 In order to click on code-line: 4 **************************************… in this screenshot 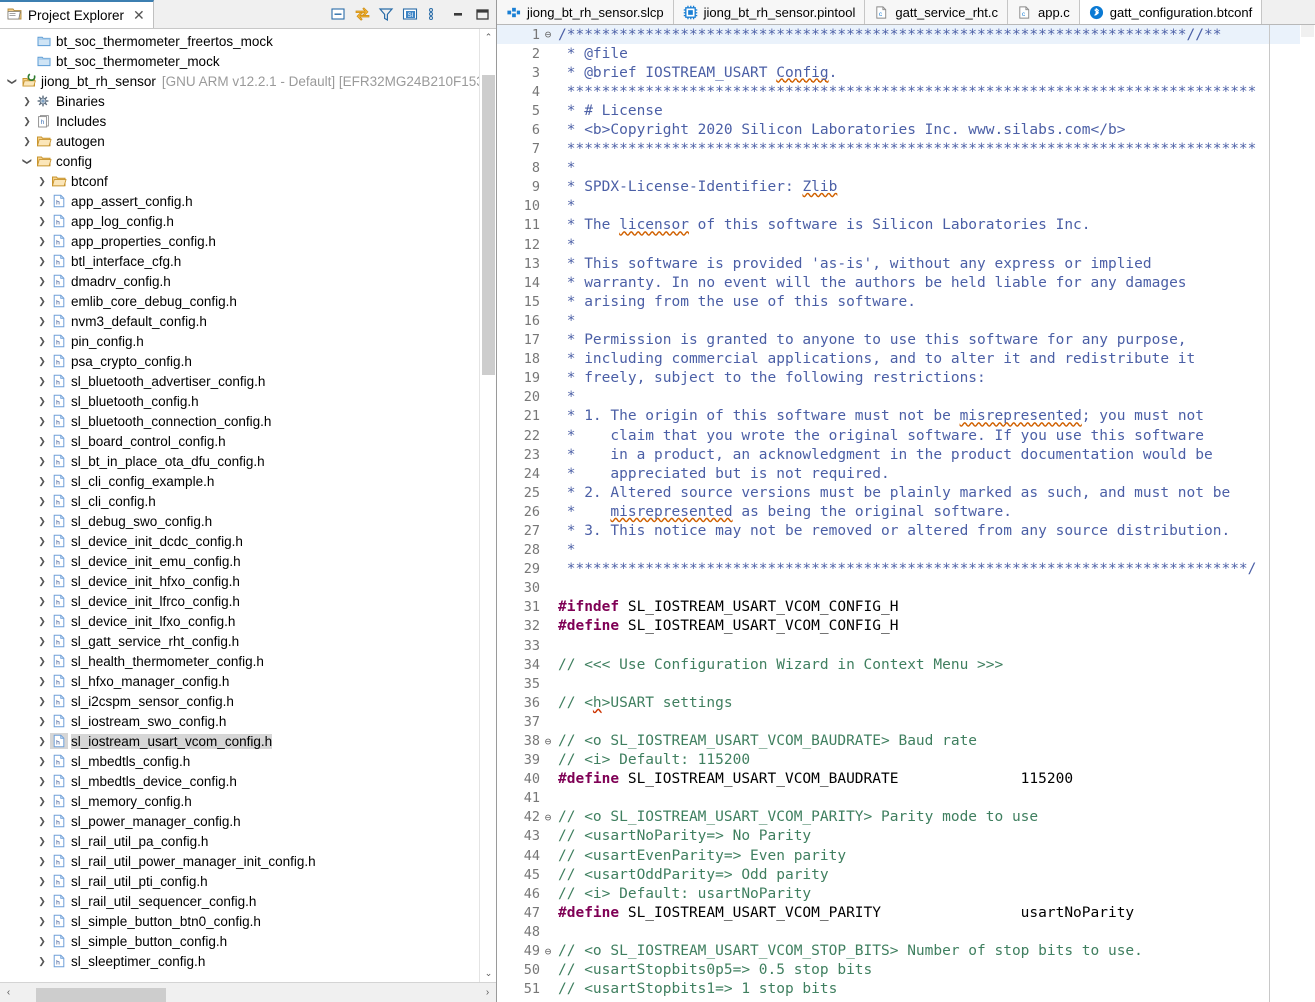, I will do `click(906, 91)`.